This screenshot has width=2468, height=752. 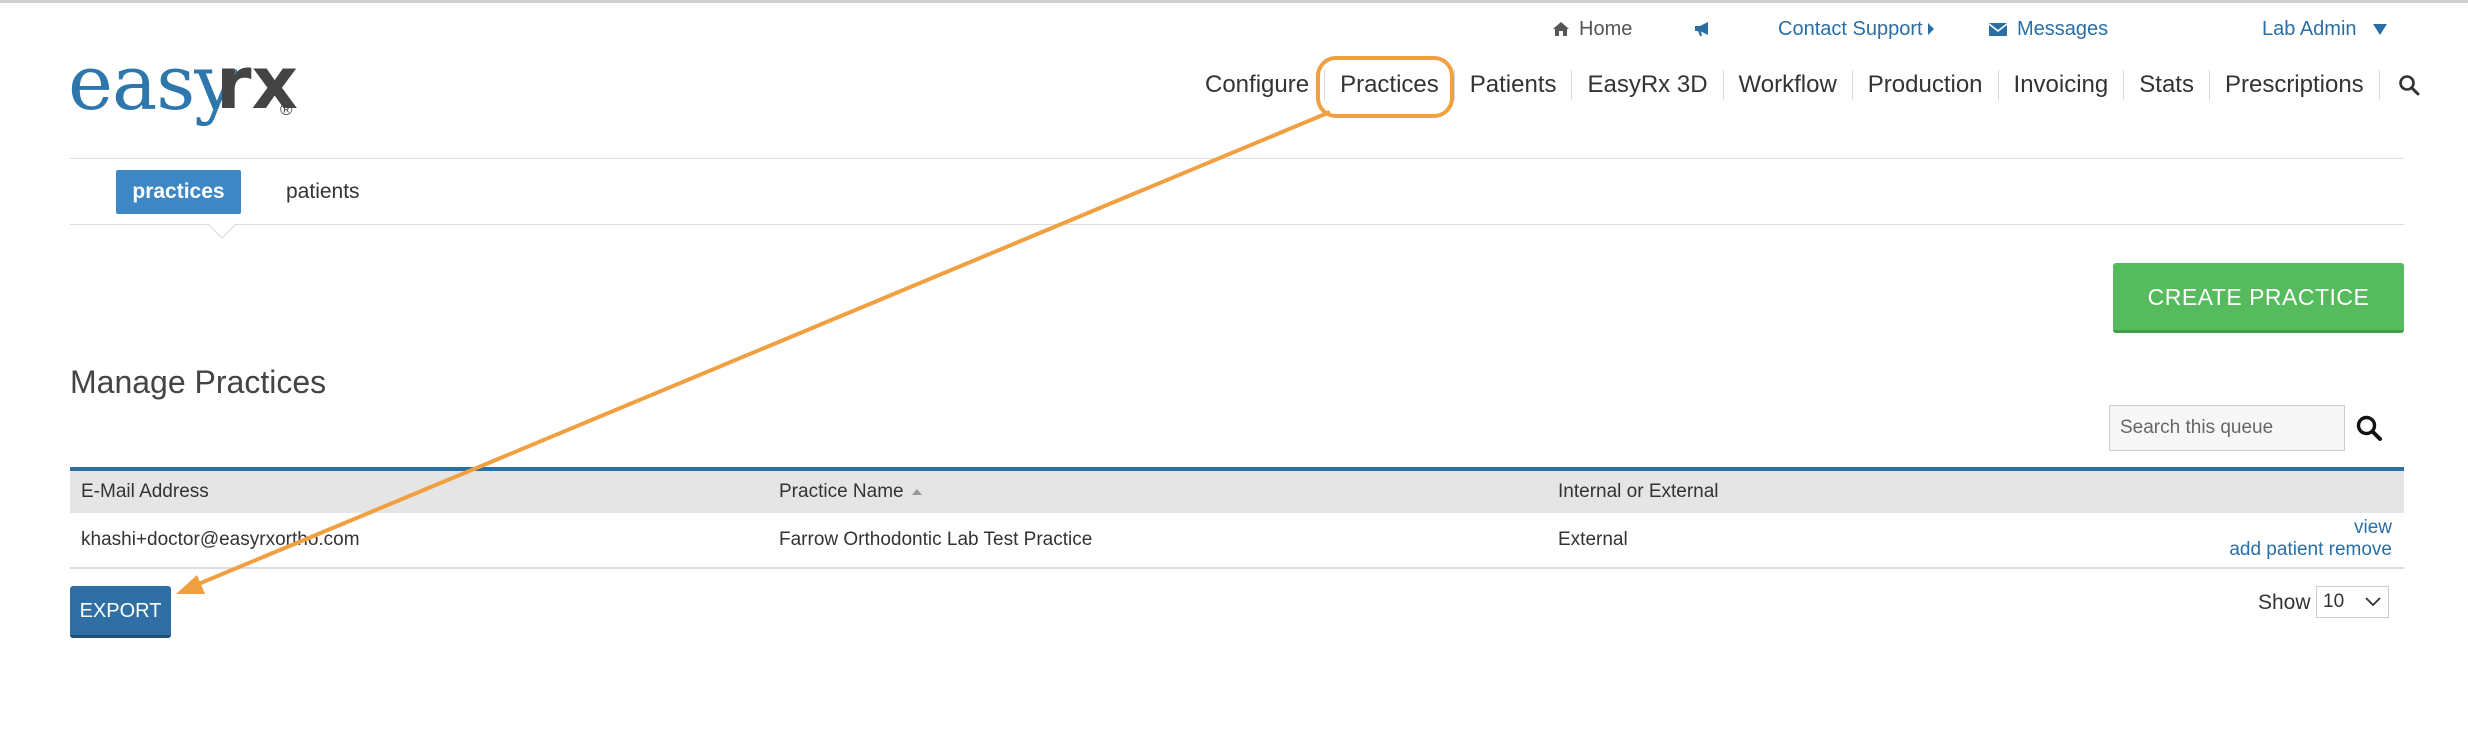 What do you see at coordinates (2295, 85) in the screenshot?
I see `nav-prescriptions: Prescriptions` at bounding box center [2295, 85].